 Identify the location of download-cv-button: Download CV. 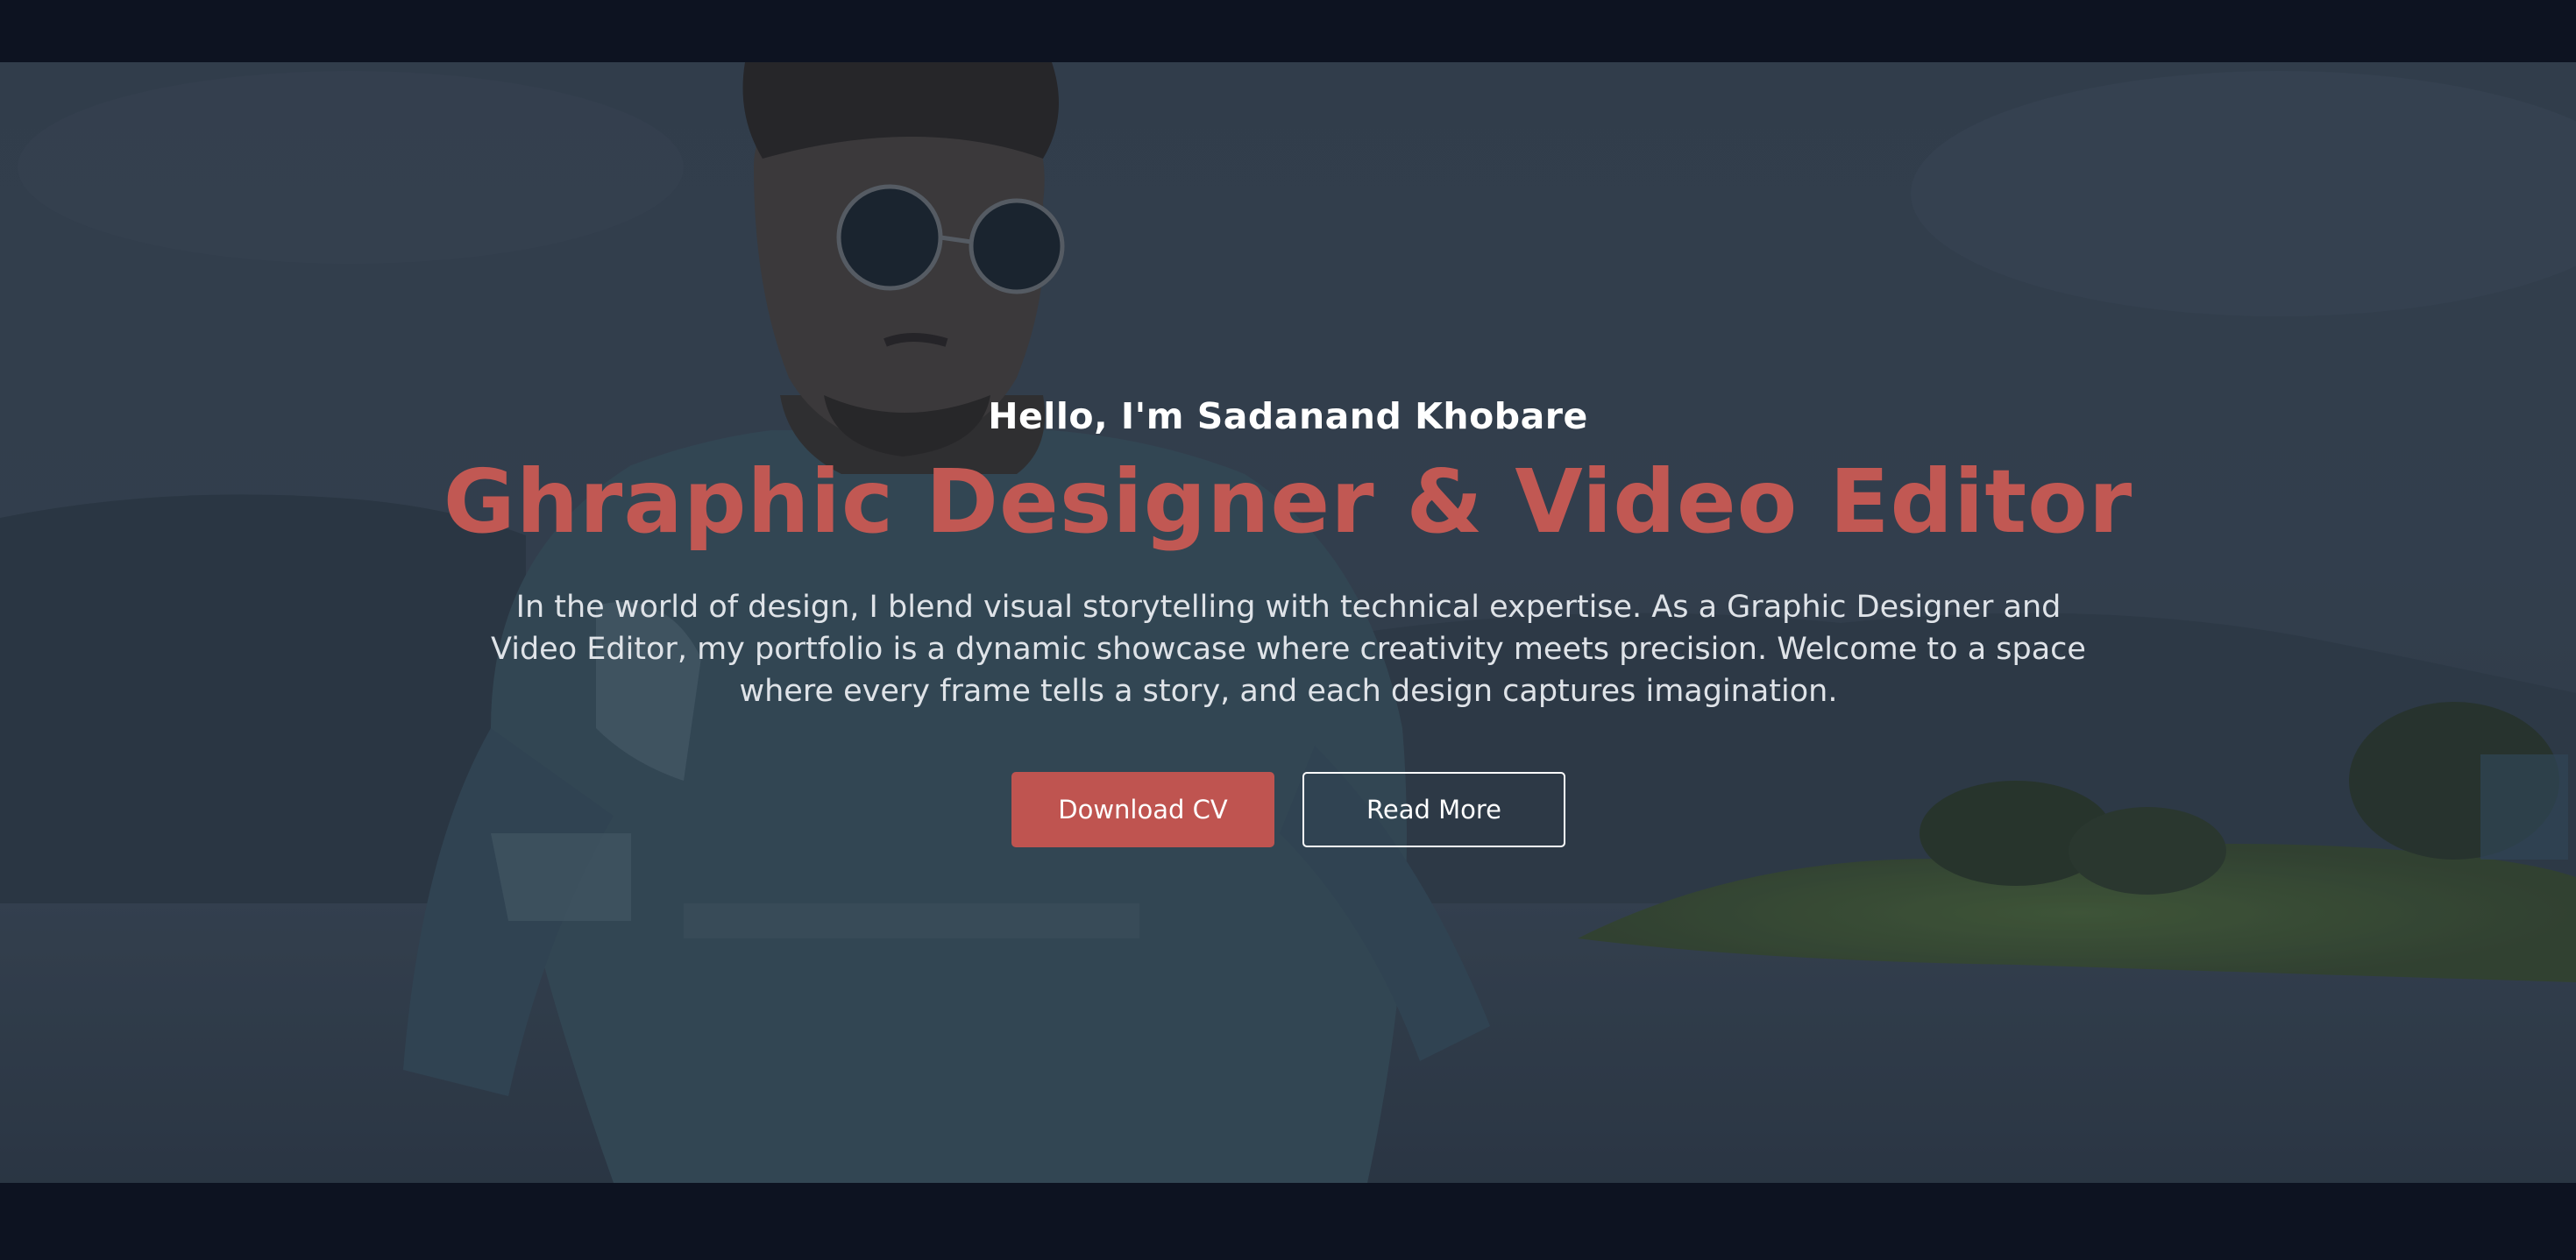
(1142, 809).